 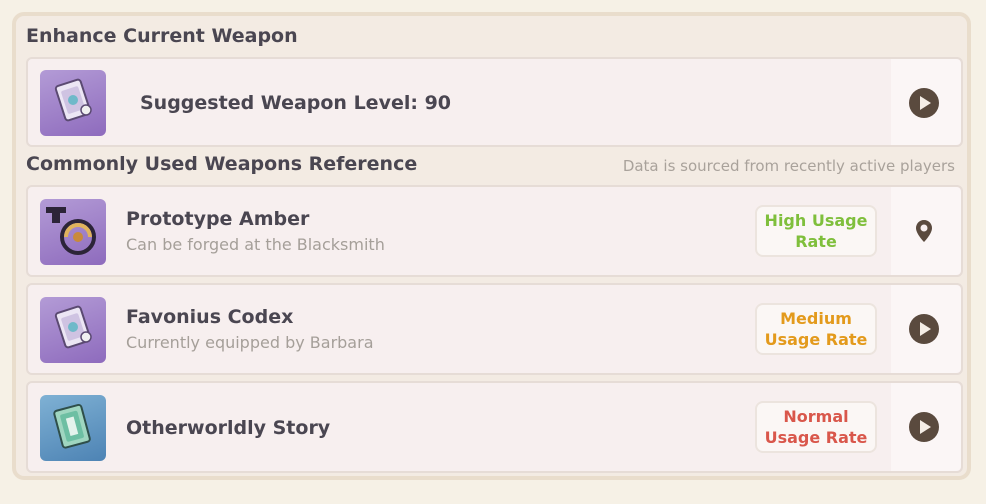 What do you see at coordinates (816, 241) in the screenshot?
I see `usage-rate-line2: Rate` at bounding box center [816, 241].